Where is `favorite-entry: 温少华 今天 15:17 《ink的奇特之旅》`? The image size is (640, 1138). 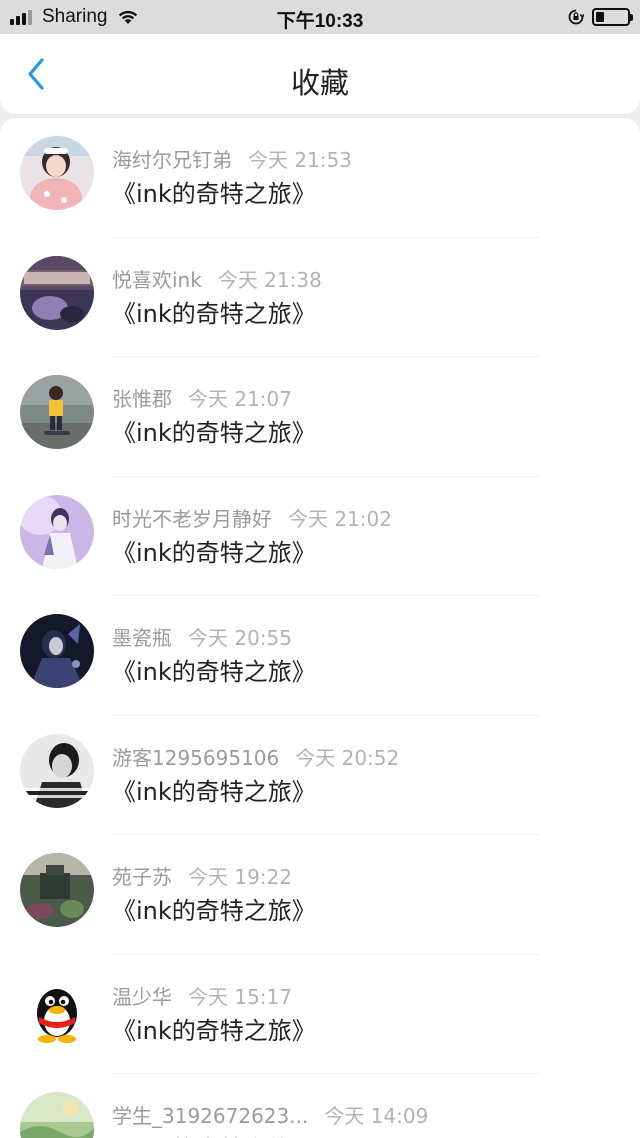 favorite-entry: 温少华 今天 15:17 《ink的奇特之旅》 is located at coordinates (320, 1012).